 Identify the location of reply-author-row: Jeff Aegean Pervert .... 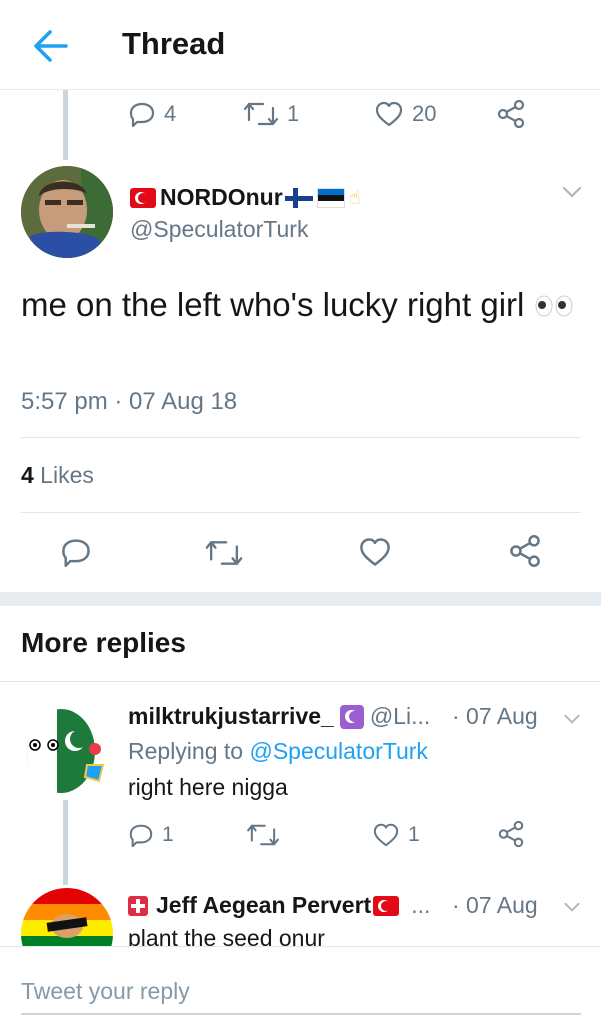
(279, 905).